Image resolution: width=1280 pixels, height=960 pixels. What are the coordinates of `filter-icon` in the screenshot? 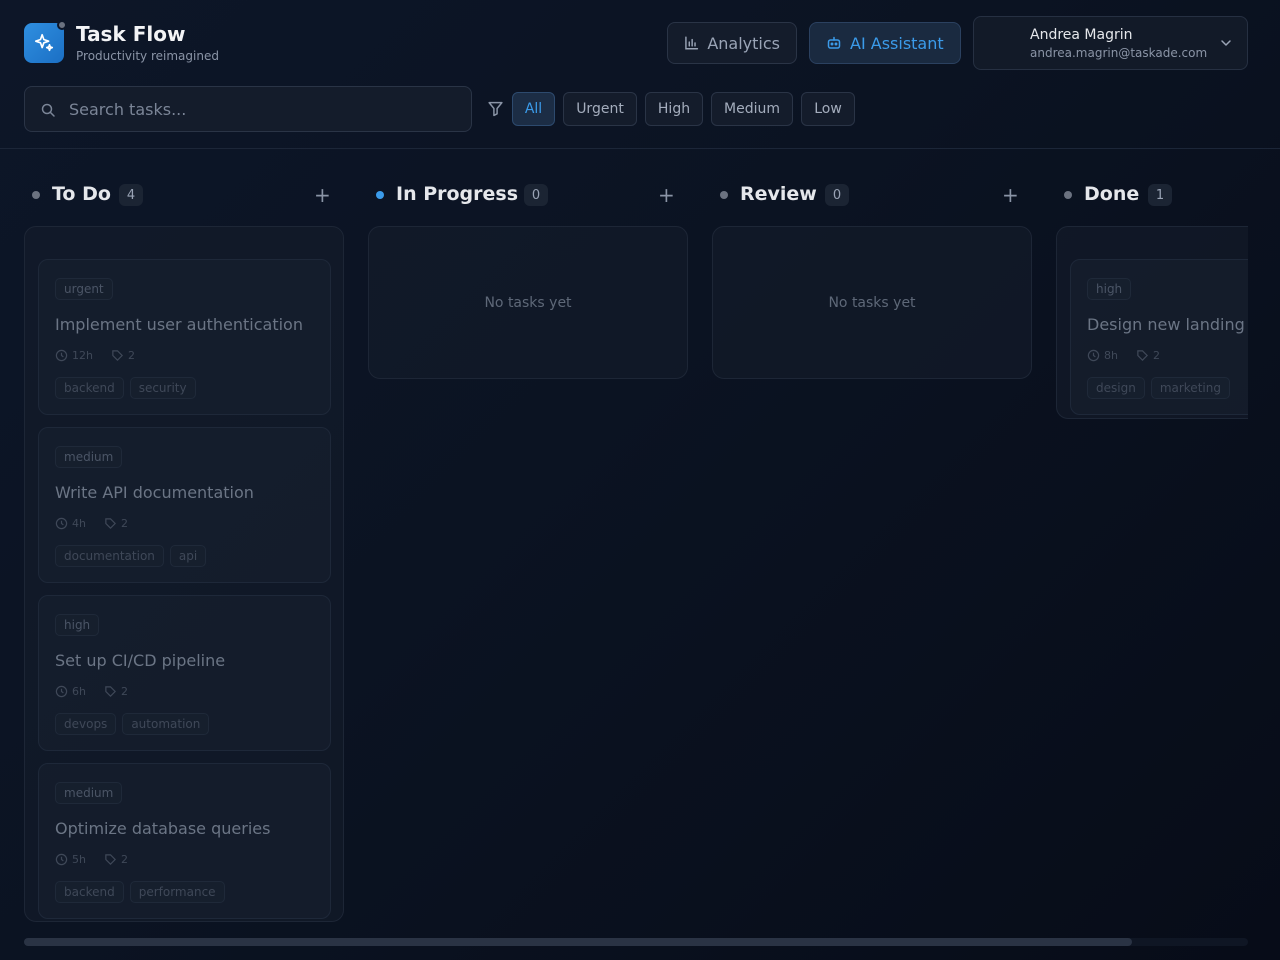 It's located at (495, 109).